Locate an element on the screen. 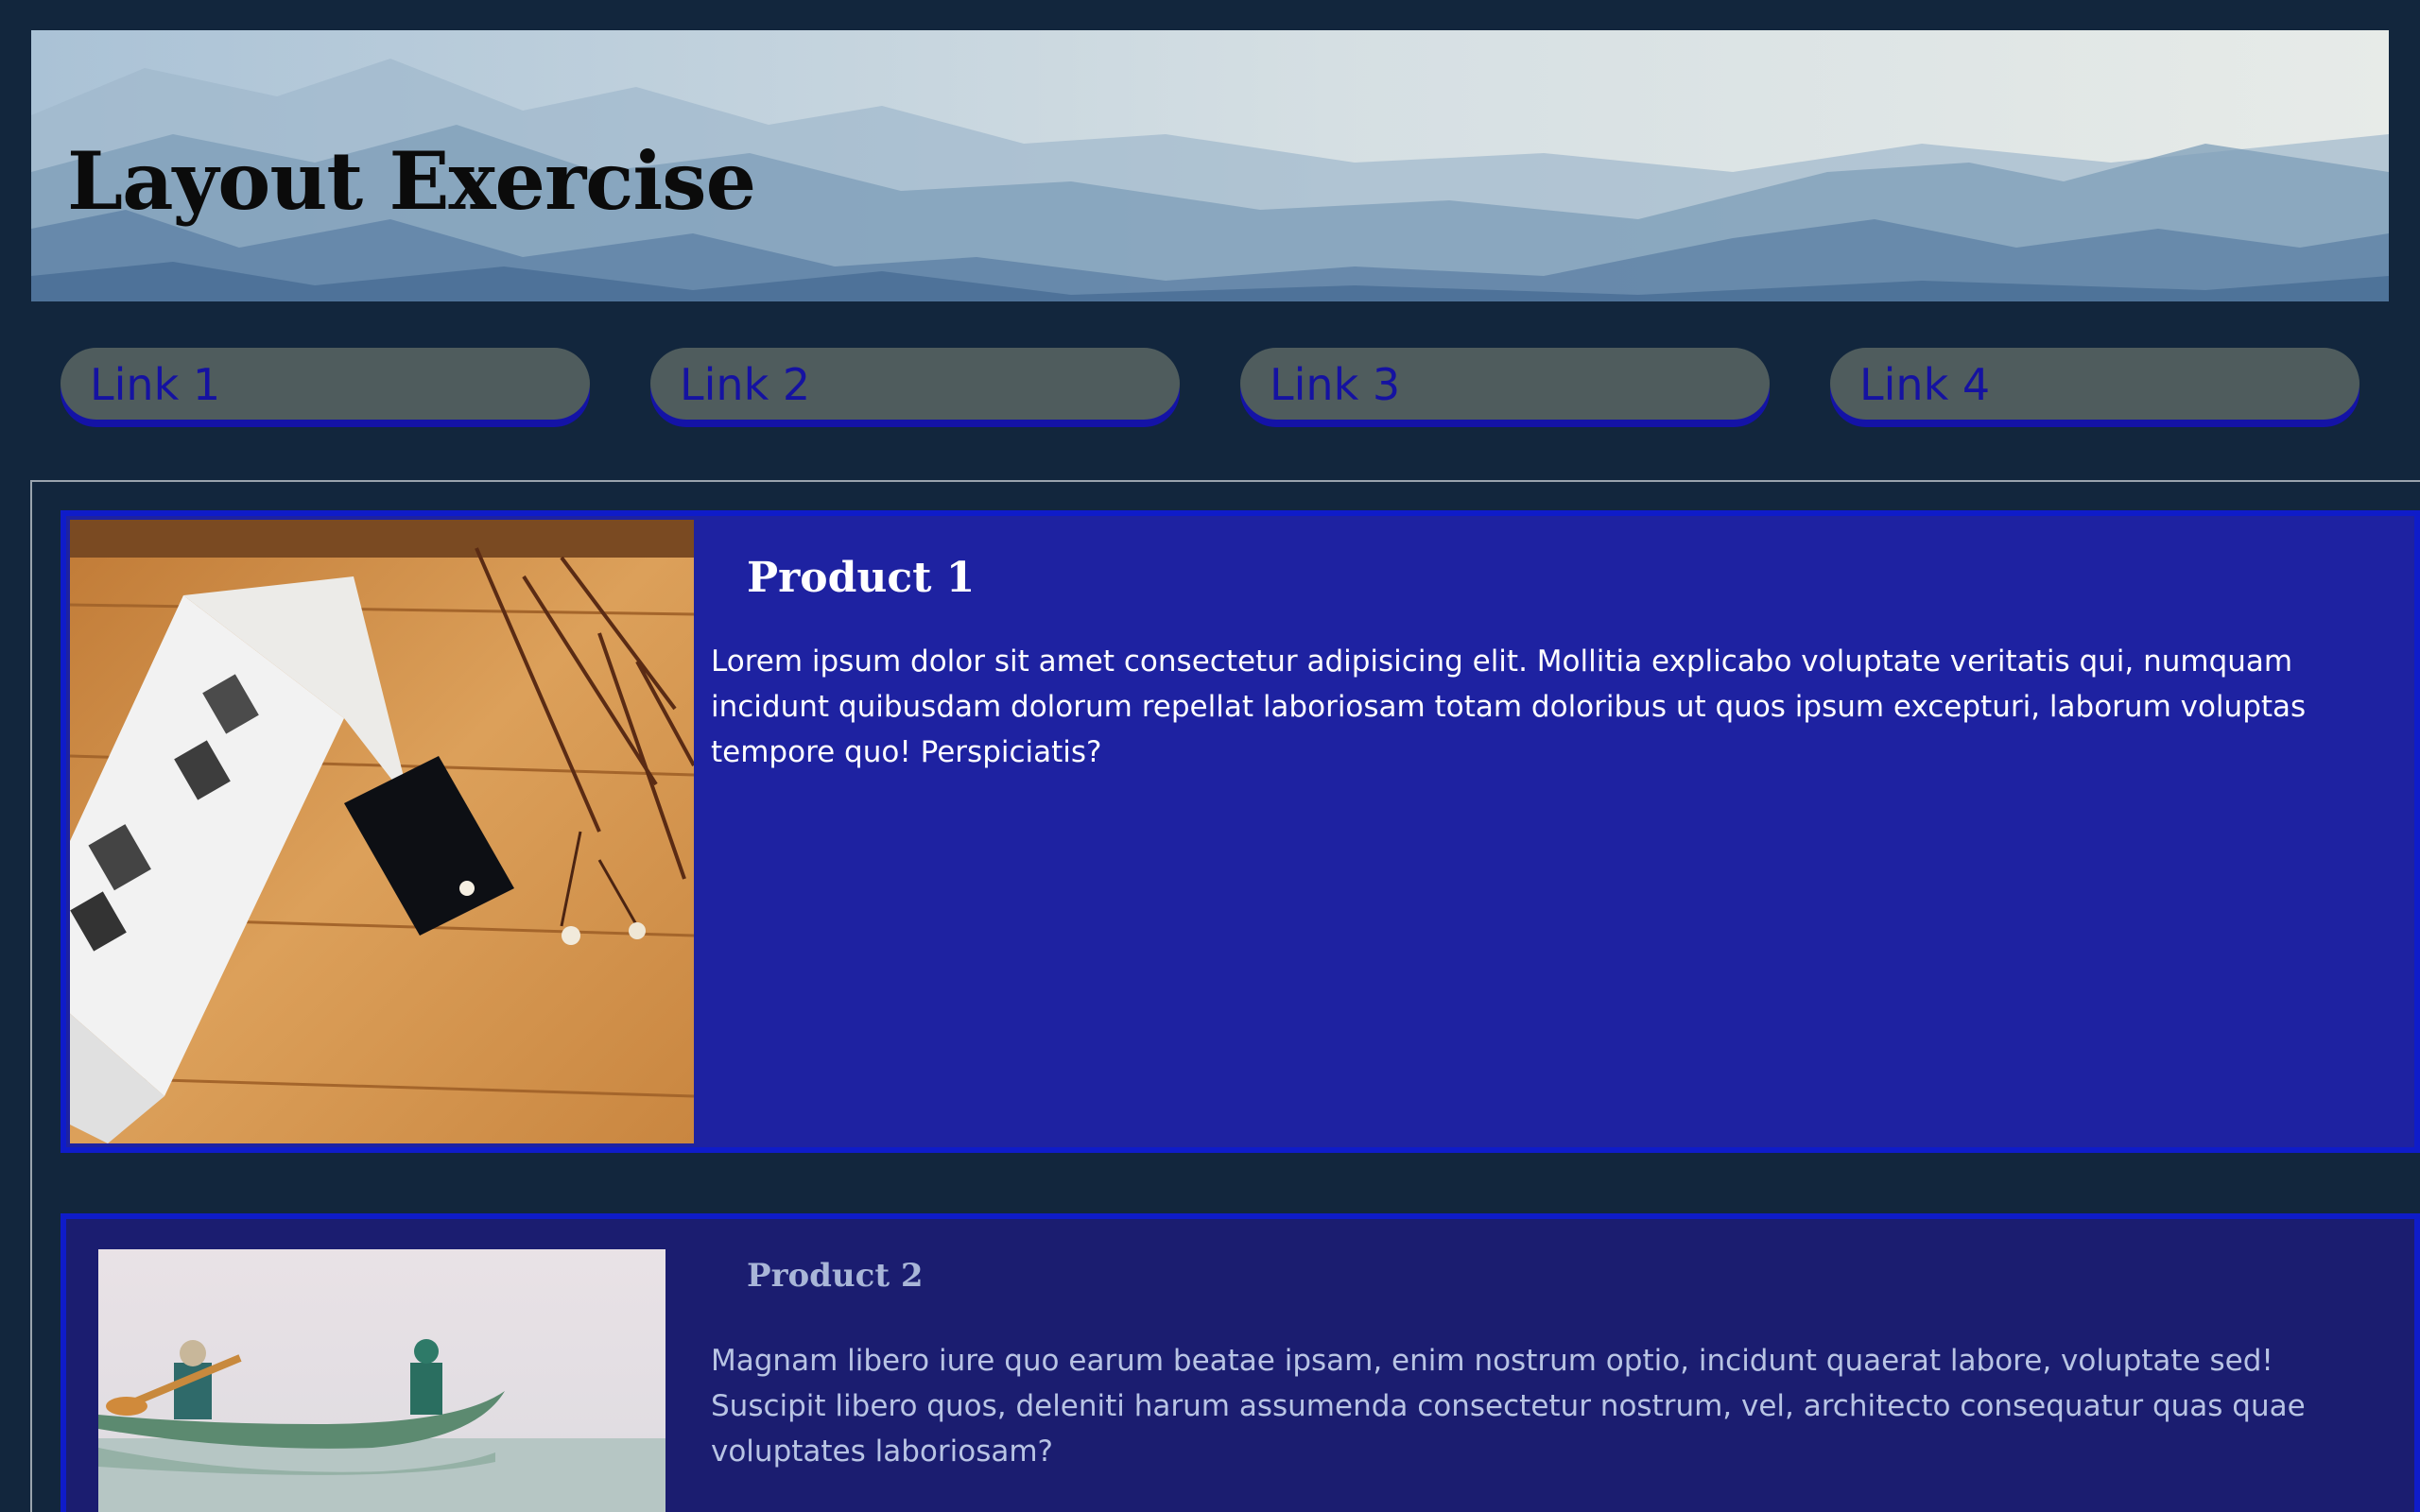  nav-link-1: Link 1 is located at coordinates (325, 384).